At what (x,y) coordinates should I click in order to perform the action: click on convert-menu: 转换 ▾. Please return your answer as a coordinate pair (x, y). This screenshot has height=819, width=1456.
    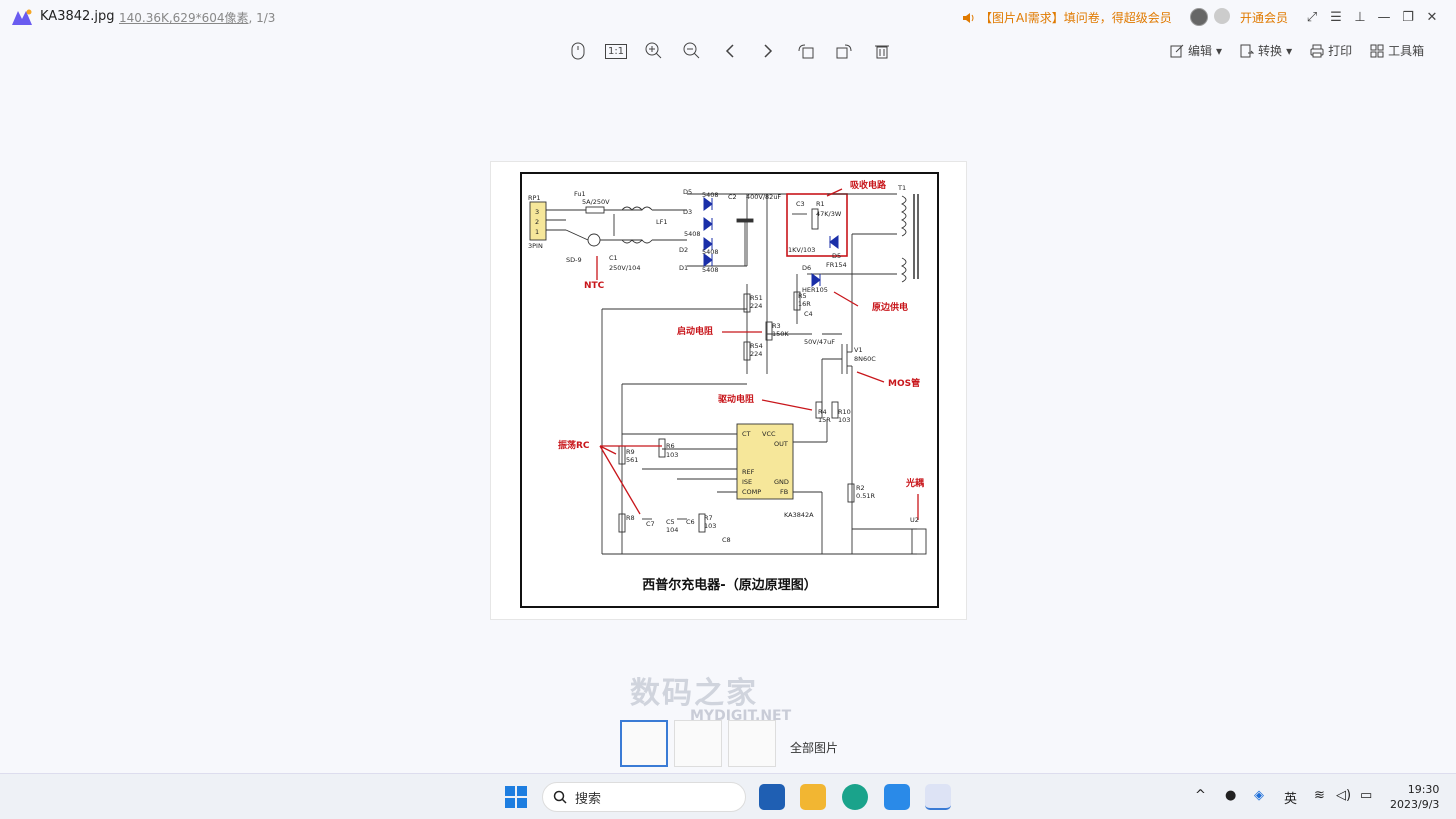
    Looking at the image, I should click on (1266, 50).